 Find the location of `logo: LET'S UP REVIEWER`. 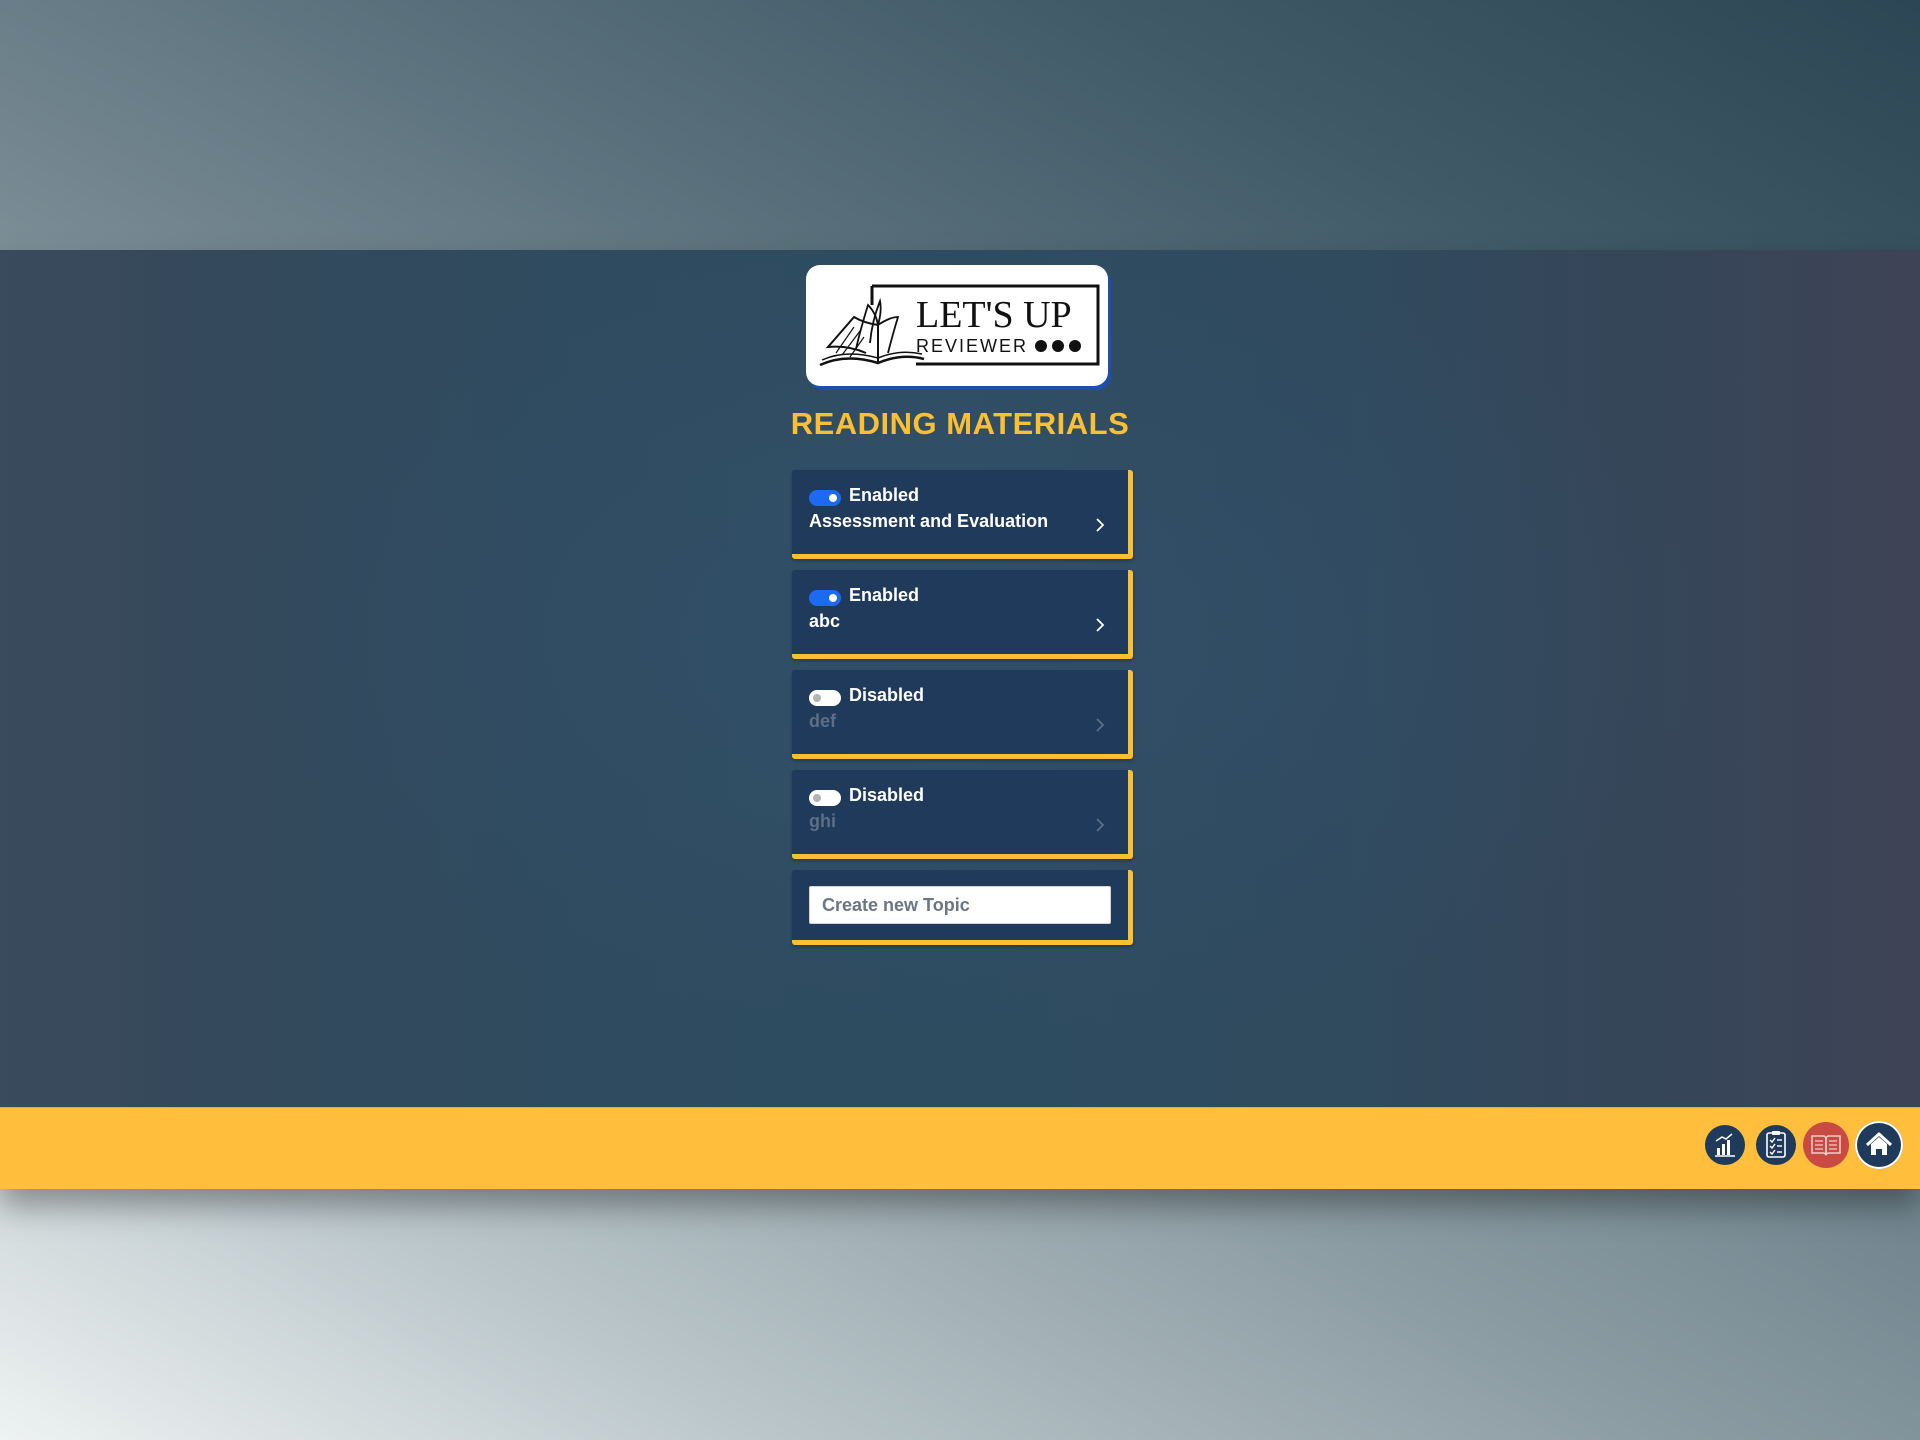

logo: LET'S UP REVIEWER is located at coordinates (957, 325).